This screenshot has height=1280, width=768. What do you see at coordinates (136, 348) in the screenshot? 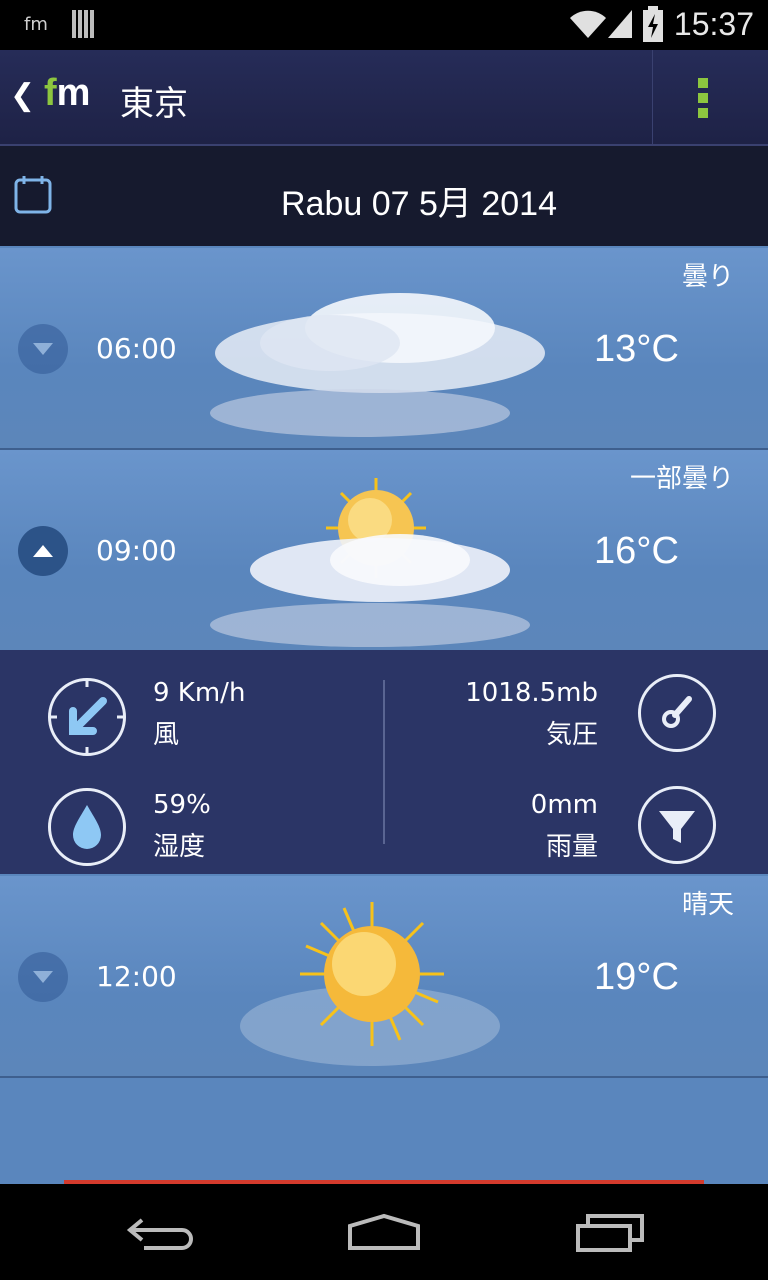
I see `forecast-time: 06:00` at bounding box center [136, 348].